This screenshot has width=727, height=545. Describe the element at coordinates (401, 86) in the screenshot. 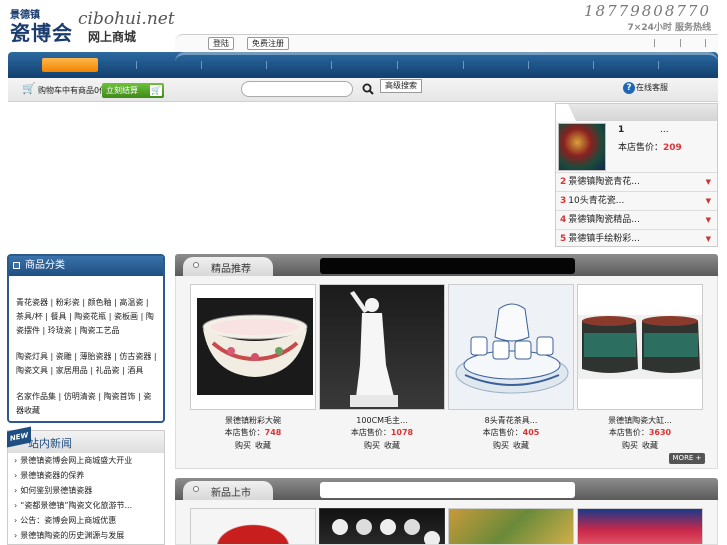

I see `advanced-search-button: 高级搜索` at that location.